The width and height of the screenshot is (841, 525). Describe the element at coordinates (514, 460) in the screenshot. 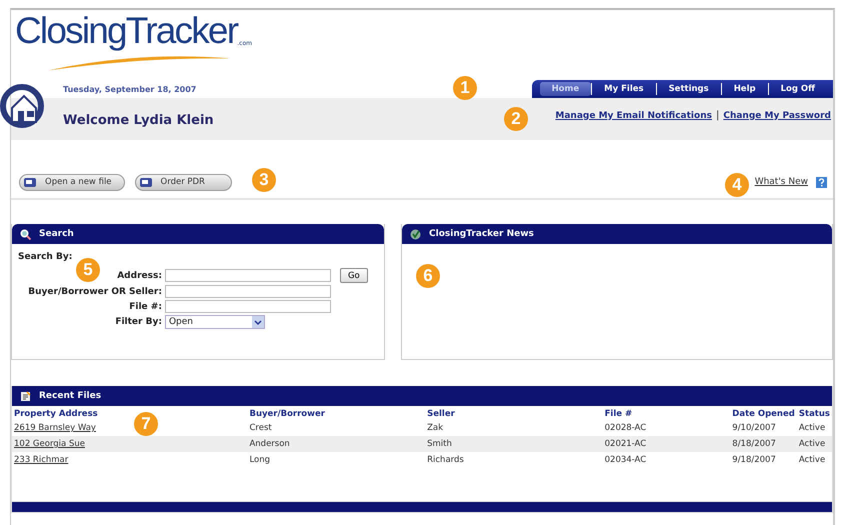

I see `table-cell: Richards` at that location.